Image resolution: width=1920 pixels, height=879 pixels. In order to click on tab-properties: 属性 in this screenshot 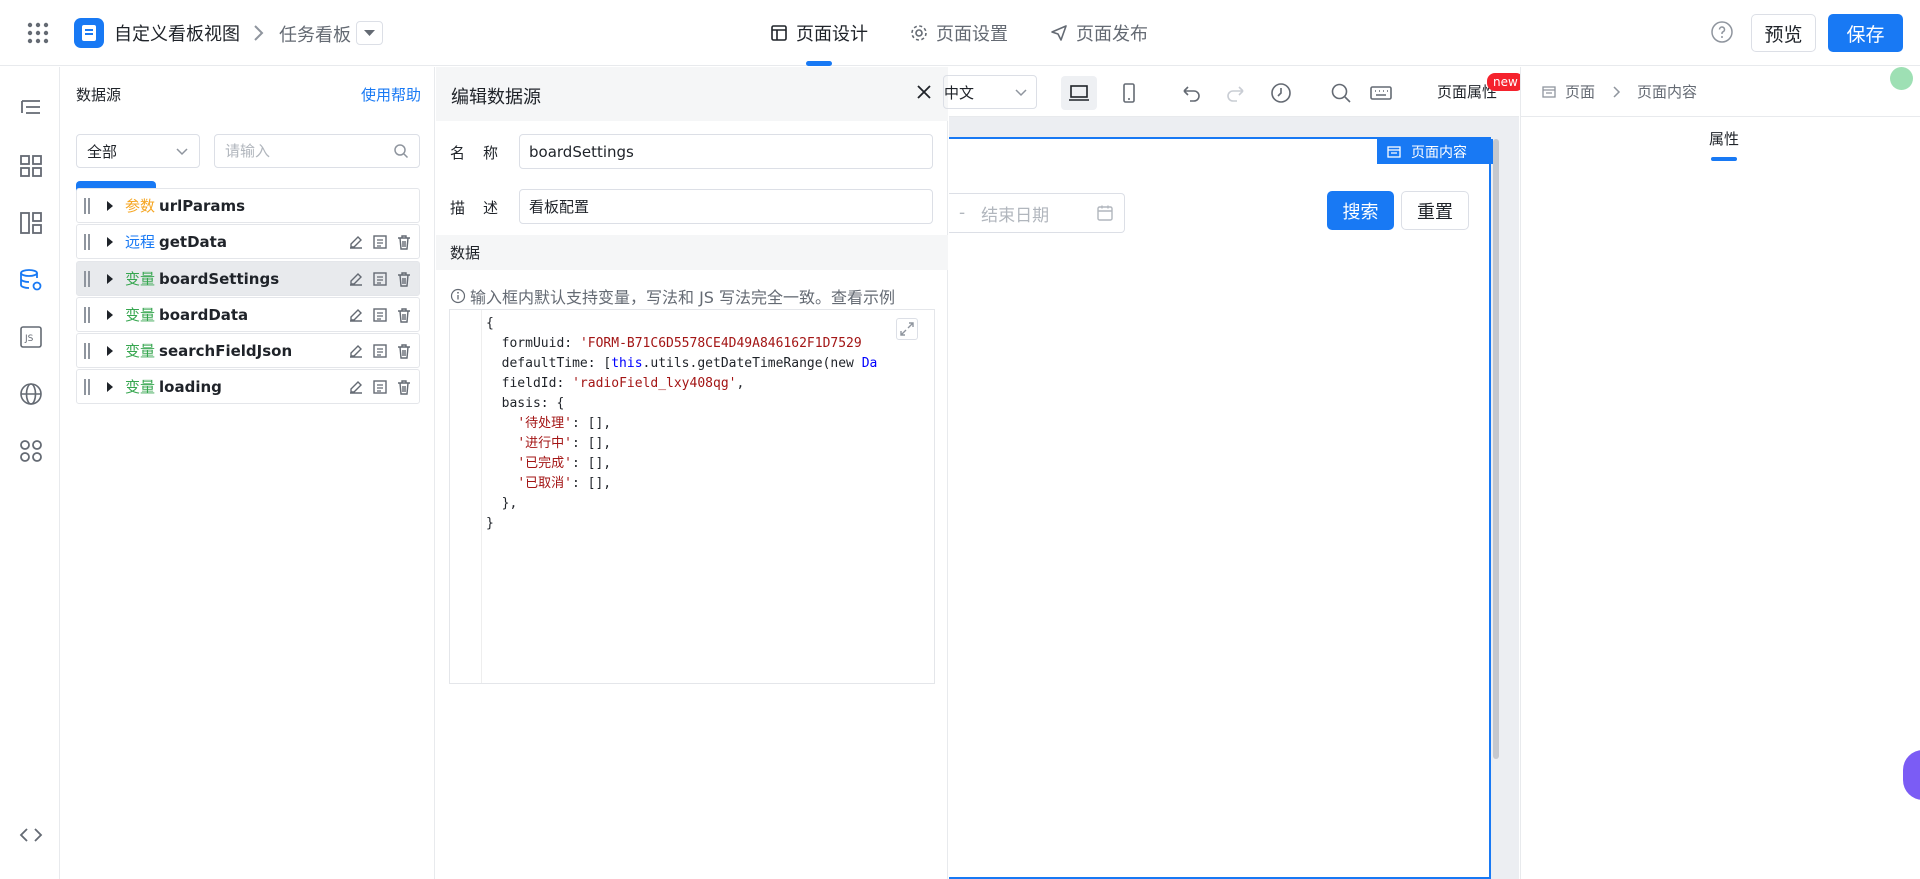, I will do `click(1724, 138)`.